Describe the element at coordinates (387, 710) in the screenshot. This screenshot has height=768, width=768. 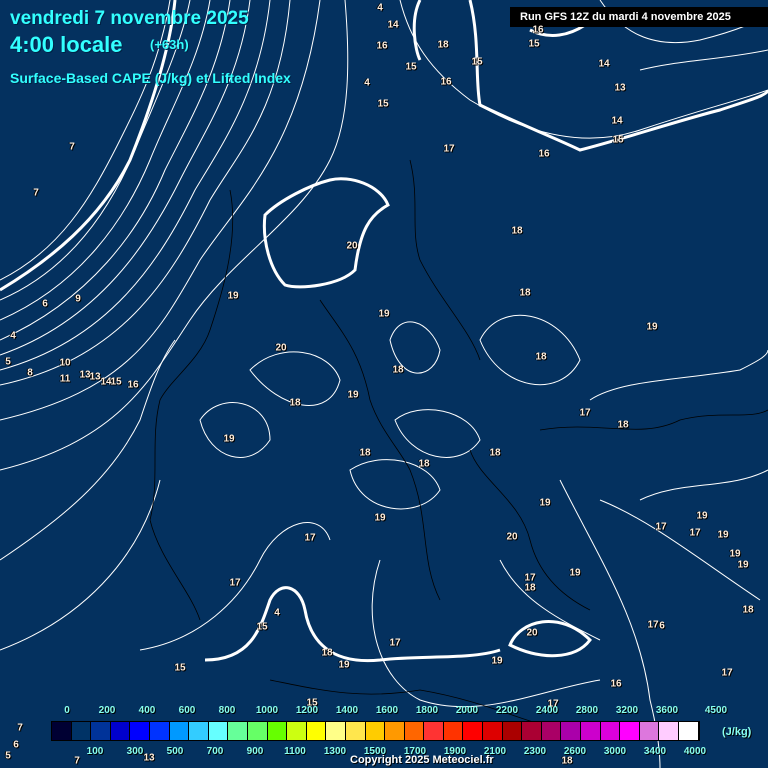
I see `legend-top-label: 1600` at that location.